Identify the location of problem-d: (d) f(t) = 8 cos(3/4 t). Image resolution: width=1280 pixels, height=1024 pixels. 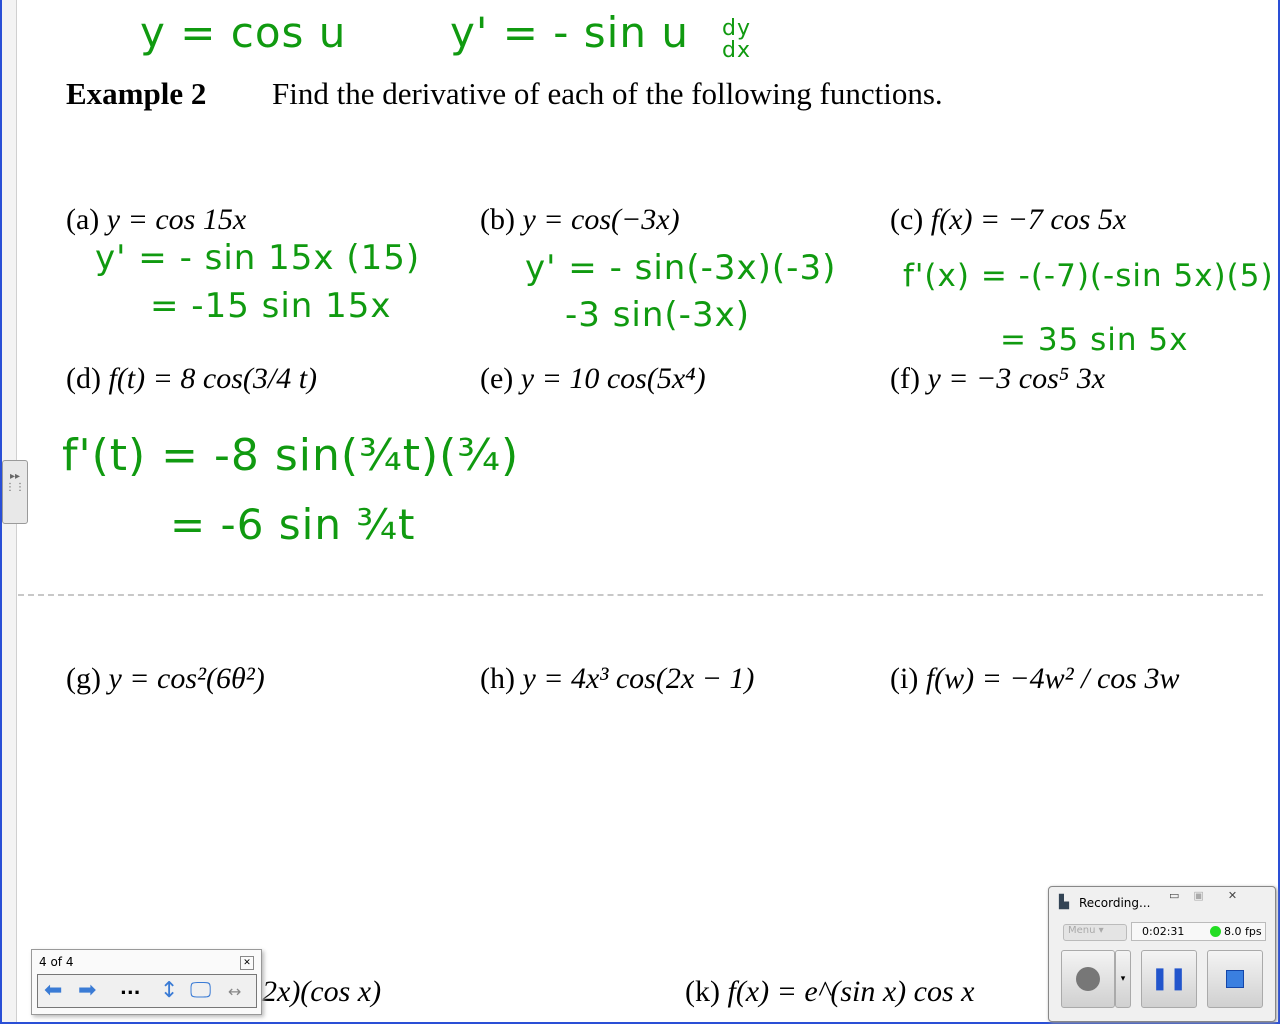
(192, 378).